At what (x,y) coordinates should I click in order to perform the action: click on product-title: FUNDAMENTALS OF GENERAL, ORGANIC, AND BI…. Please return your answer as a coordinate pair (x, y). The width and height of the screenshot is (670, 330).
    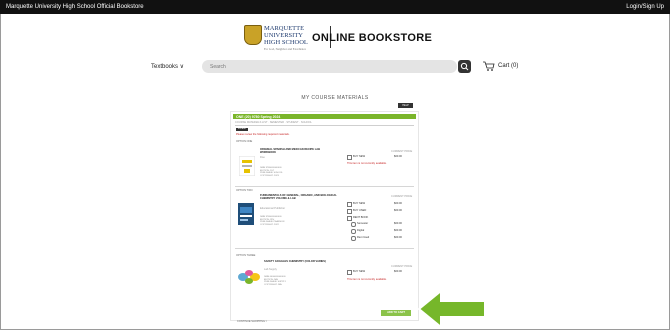
    Looking at the image, I should click on (300, 197).